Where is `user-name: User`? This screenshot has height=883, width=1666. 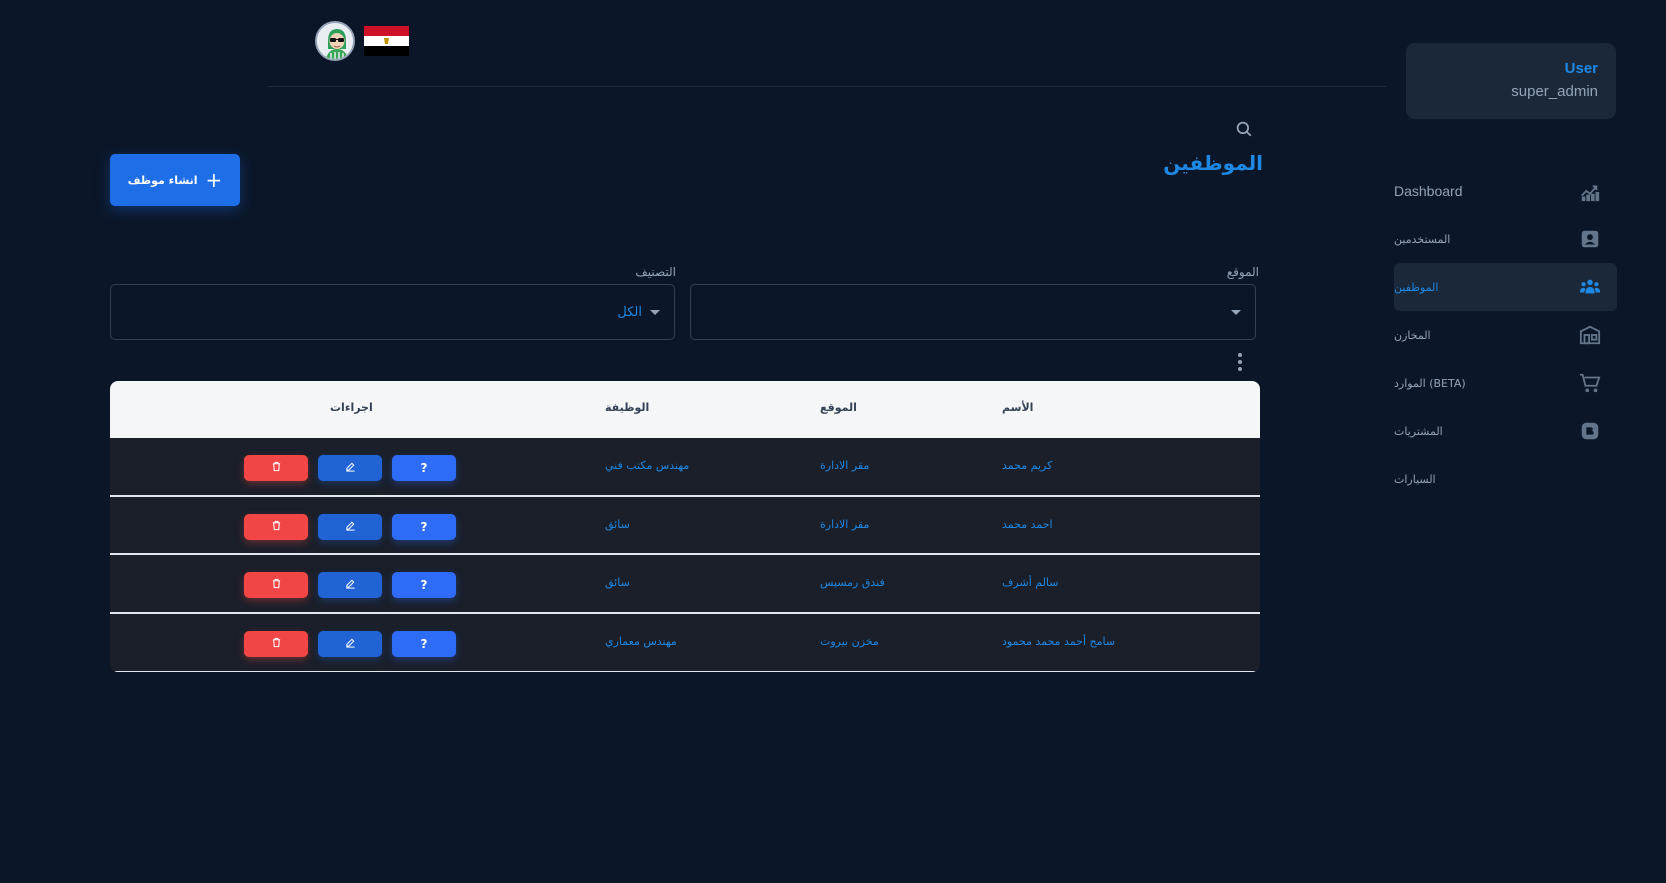
user-name: User is located at coordinates (1581, 68).